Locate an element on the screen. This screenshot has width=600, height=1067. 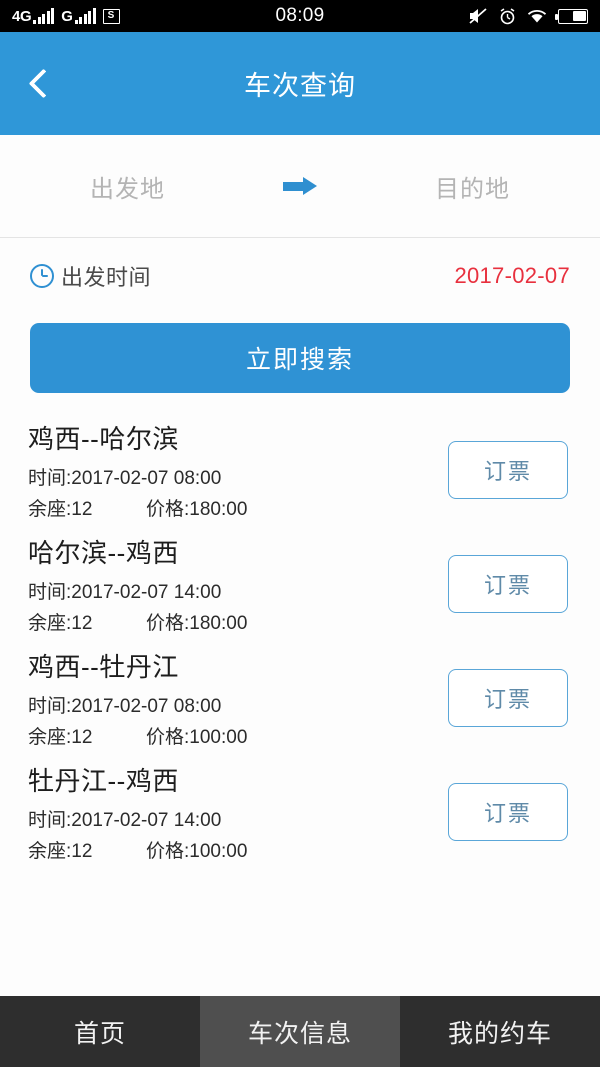
departure-time-row: 出发时间 2017-02-07 is located at coordinates (300, 275).